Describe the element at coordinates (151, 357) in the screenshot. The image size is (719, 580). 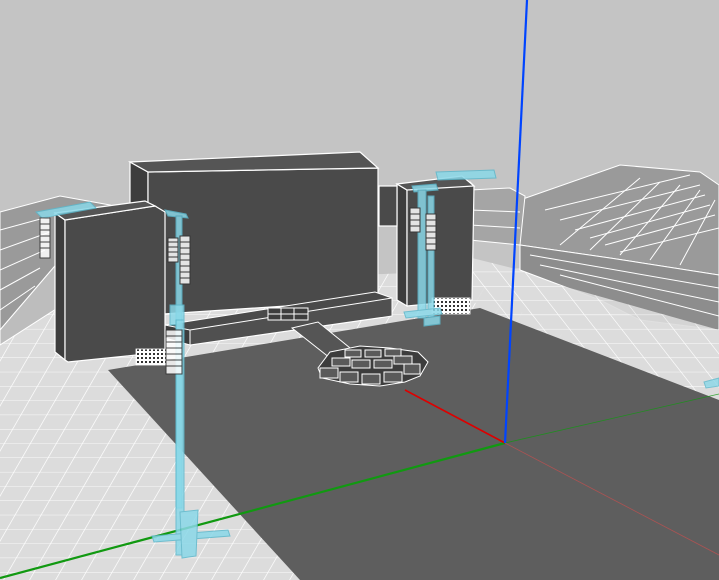
I see `left-speaker-grille` at that location.